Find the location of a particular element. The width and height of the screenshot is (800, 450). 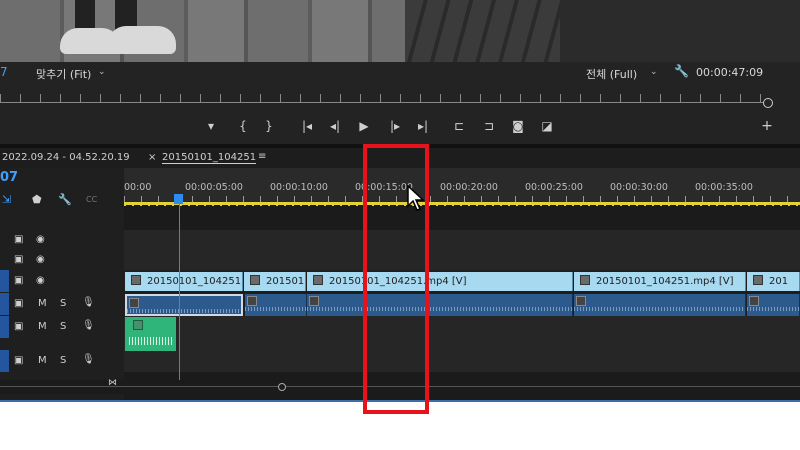

step-back-button: ◂| is located at coordinates (335, 126).